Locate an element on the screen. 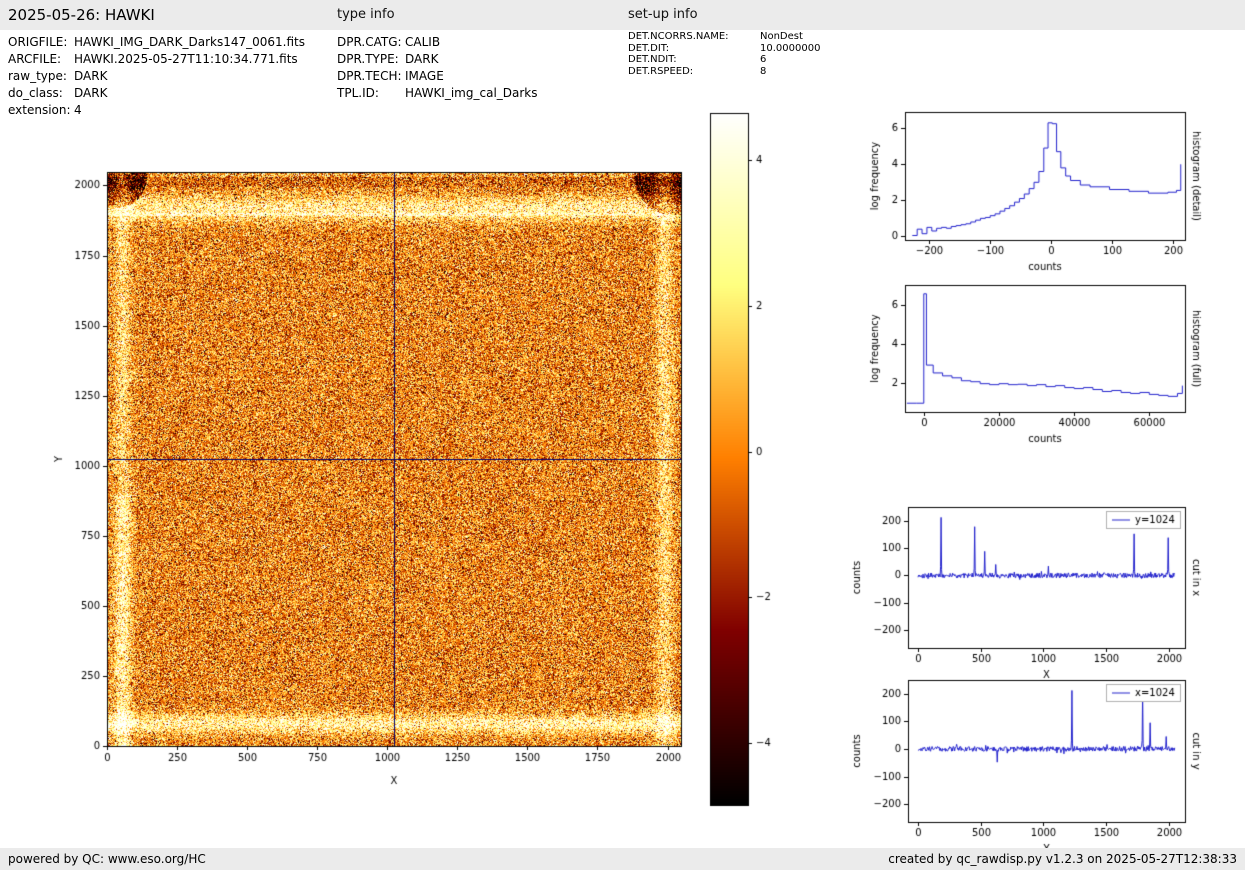 The height and width of the screenshot is (870, 1245). info-row: DPR.TYPE: DARK is located at coordinates (437, 59).